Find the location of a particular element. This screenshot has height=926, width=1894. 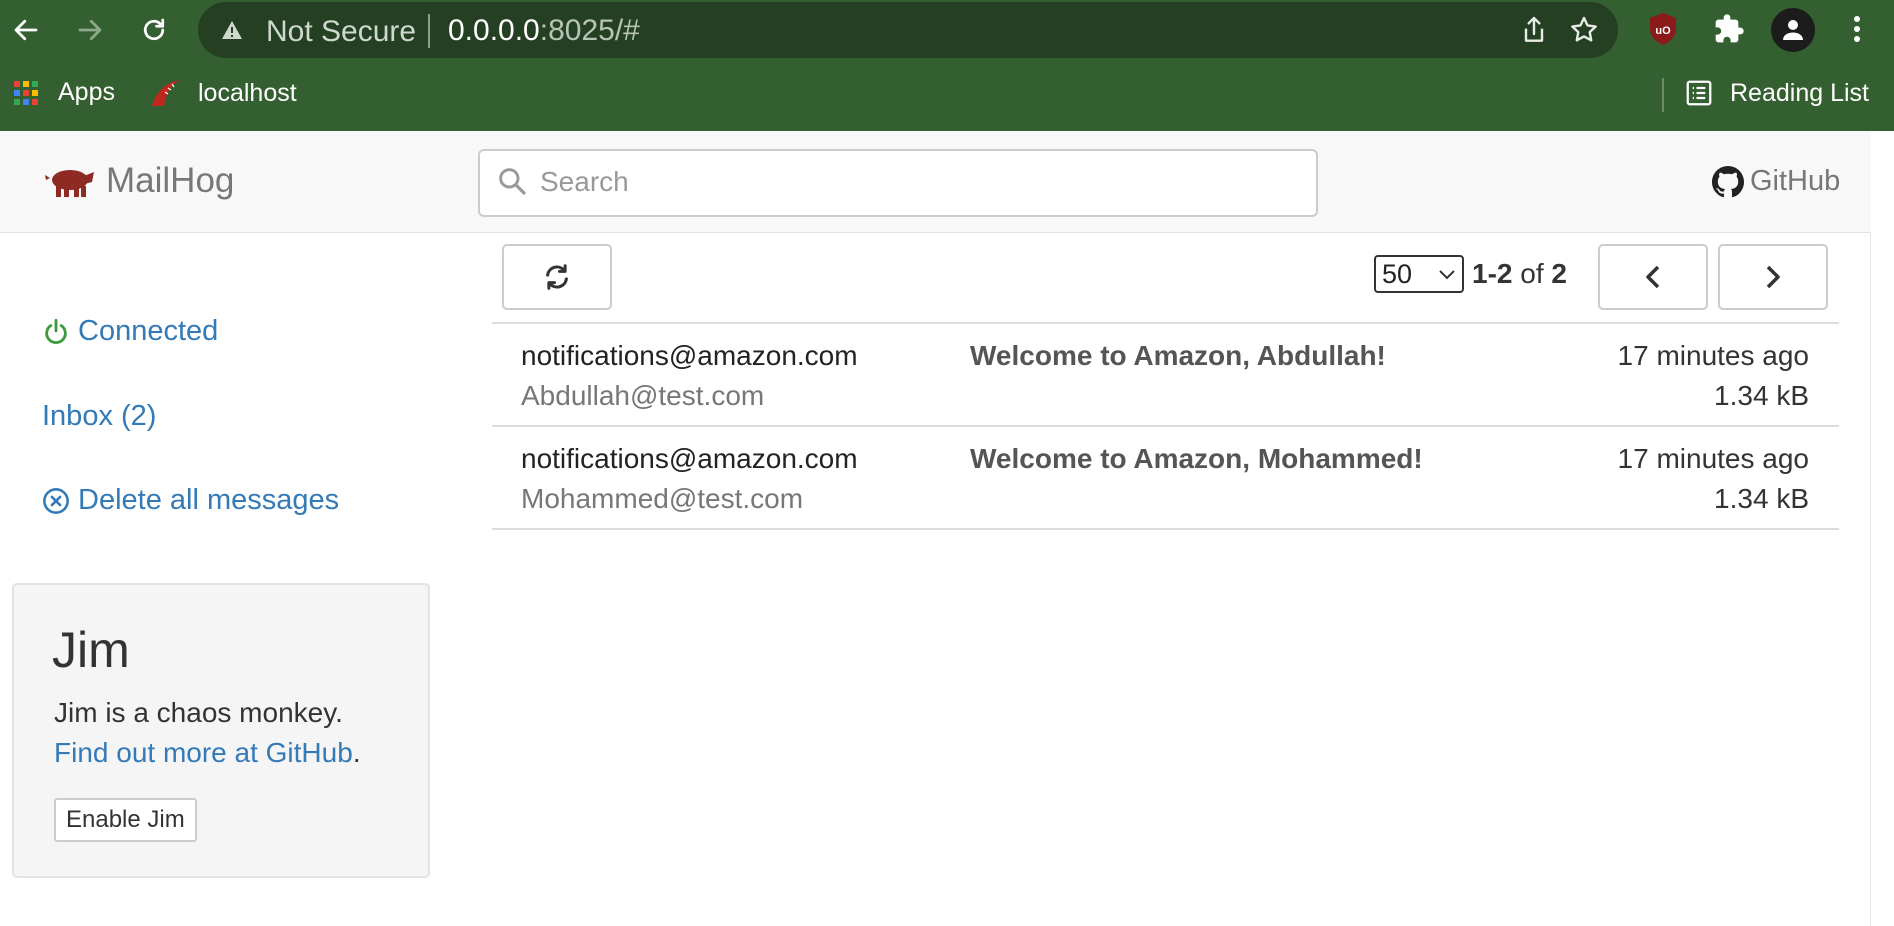

app-navbar: MailHog GitHub is located at coordinates (935, 182).